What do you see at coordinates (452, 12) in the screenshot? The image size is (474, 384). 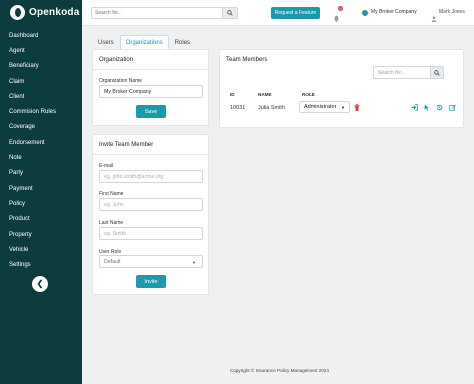 I see `user-menu: Mark Jones` at bounding box center [452, 12].